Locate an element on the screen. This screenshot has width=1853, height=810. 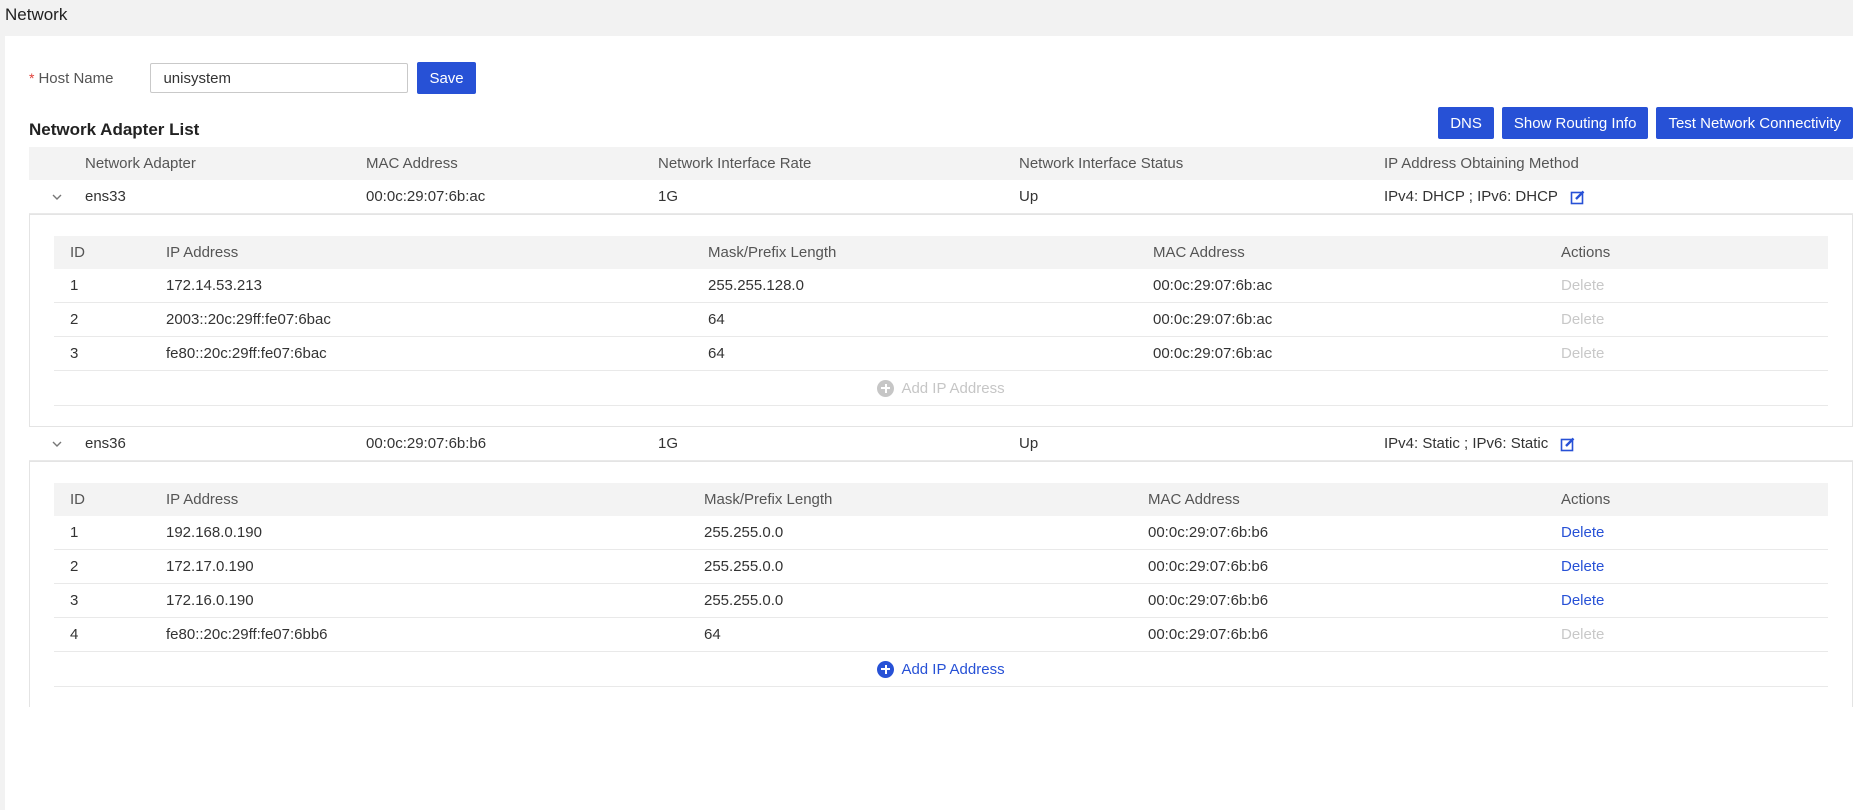
column-header: Network Interface Status is located at coordinates (1101, 163).